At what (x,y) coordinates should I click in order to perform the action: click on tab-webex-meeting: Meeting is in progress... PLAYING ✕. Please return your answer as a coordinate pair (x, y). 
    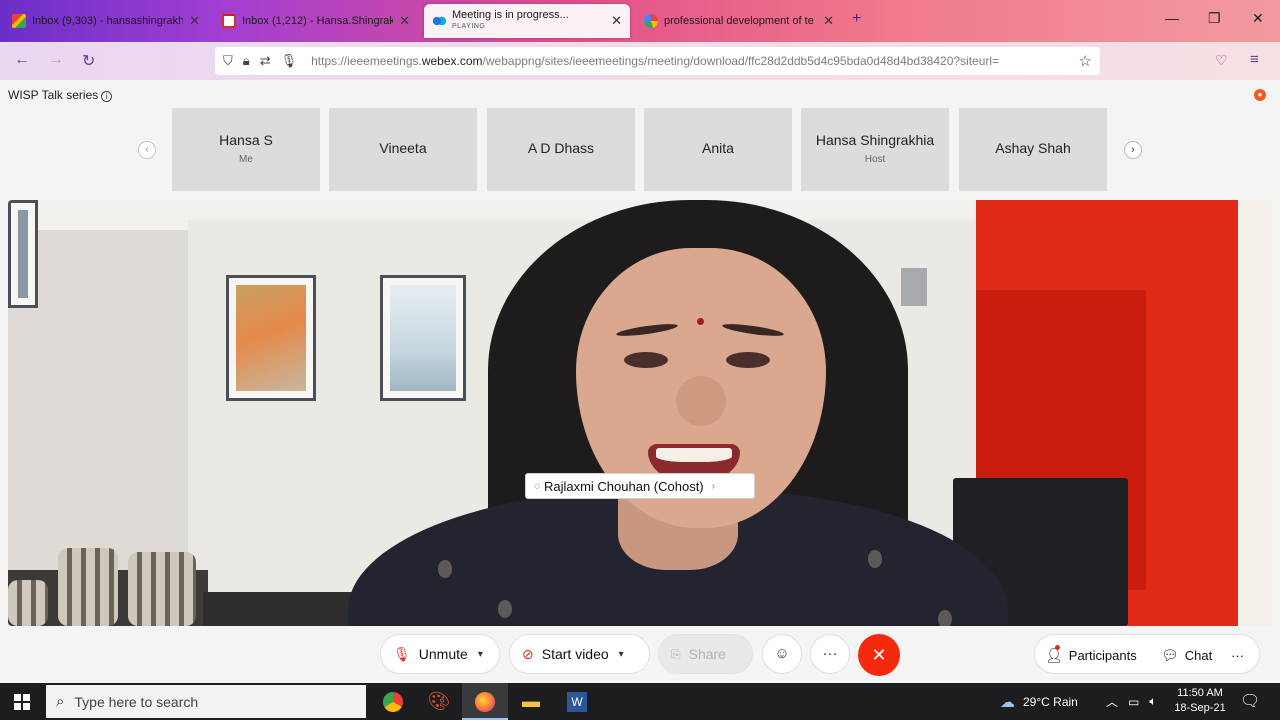
    Looking at the image, I should click on (527, 21).